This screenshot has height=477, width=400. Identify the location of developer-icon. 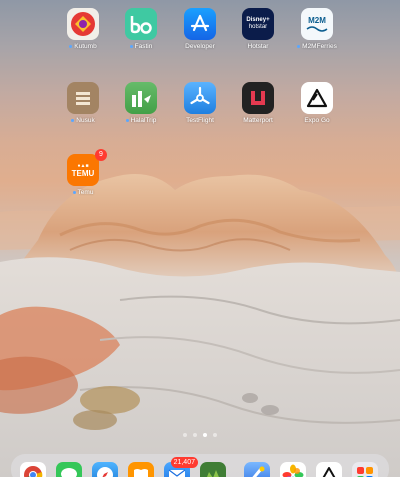
(200, 24).